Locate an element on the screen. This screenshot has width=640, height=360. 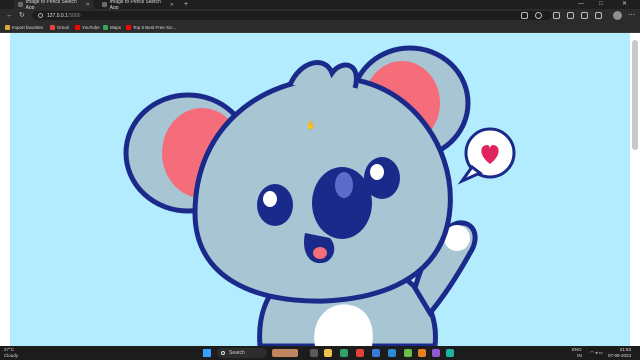
bookmark-gmail: Gmail is located at coordinates (59, 27).